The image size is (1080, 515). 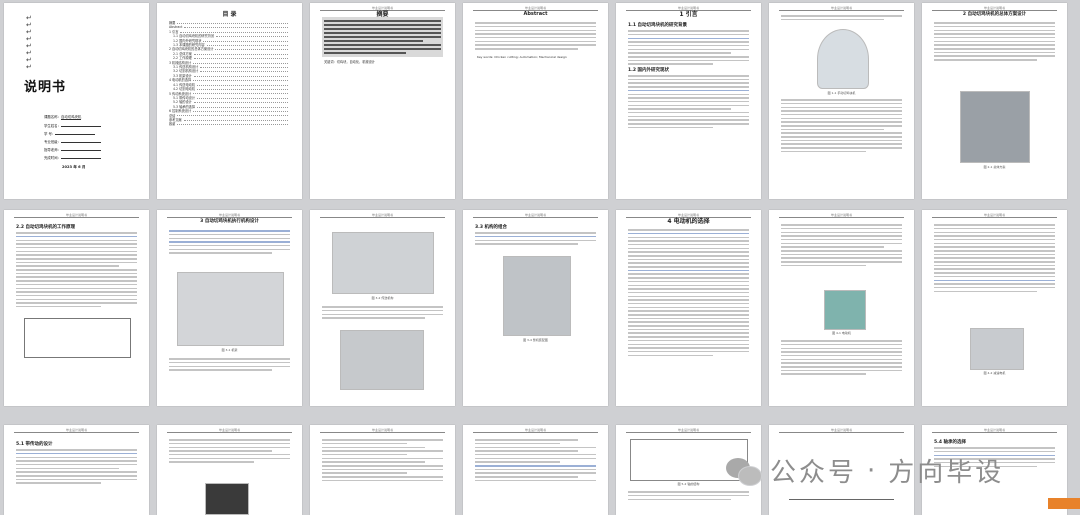 What do you see at coordinates (535, 470) in the screenshot?
I see `page-calculation-2: 毕业设计说明书` at bounding box center [535, 470].